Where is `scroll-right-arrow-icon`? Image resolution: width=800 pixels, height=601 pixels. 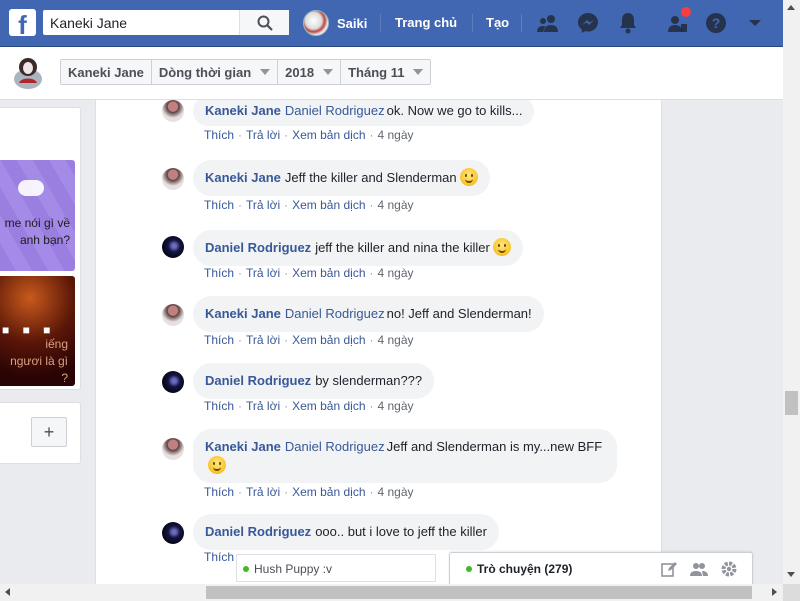
scroll-right-arrow-icon is located at coordinates (774, 592).